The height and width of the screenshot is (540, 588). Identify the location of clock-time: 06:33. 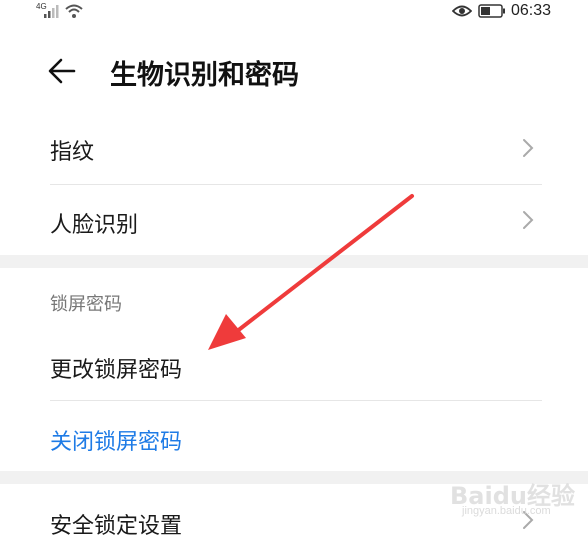
(531, 10).